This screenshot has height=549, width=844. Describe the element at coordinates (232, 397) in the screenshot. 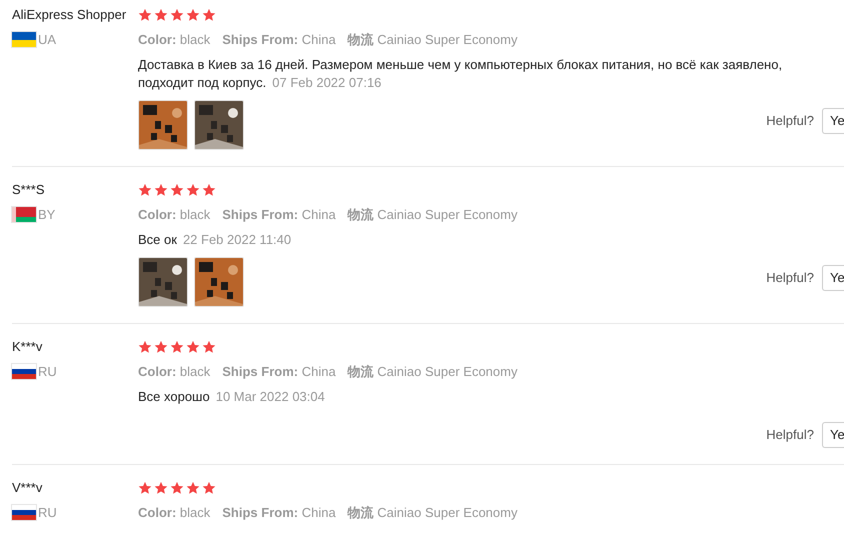

I see `review-text: Все хорошо 10 Mar 2022 03:04` at that location.